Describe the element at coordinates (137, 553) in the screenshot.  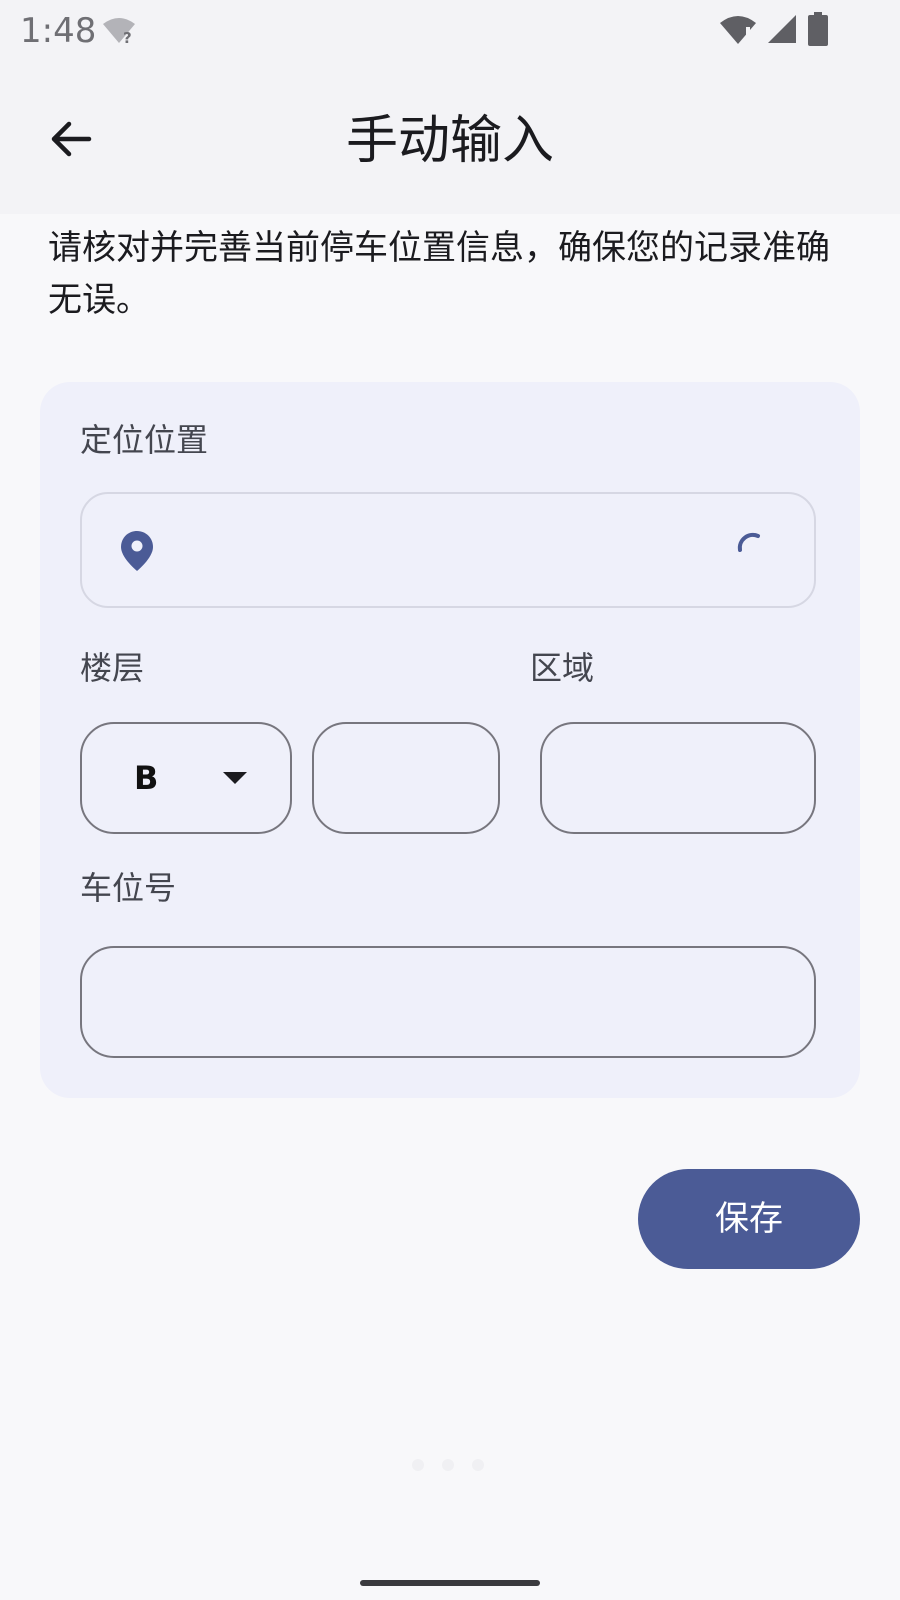
I see `location-pin-icon` at that location.